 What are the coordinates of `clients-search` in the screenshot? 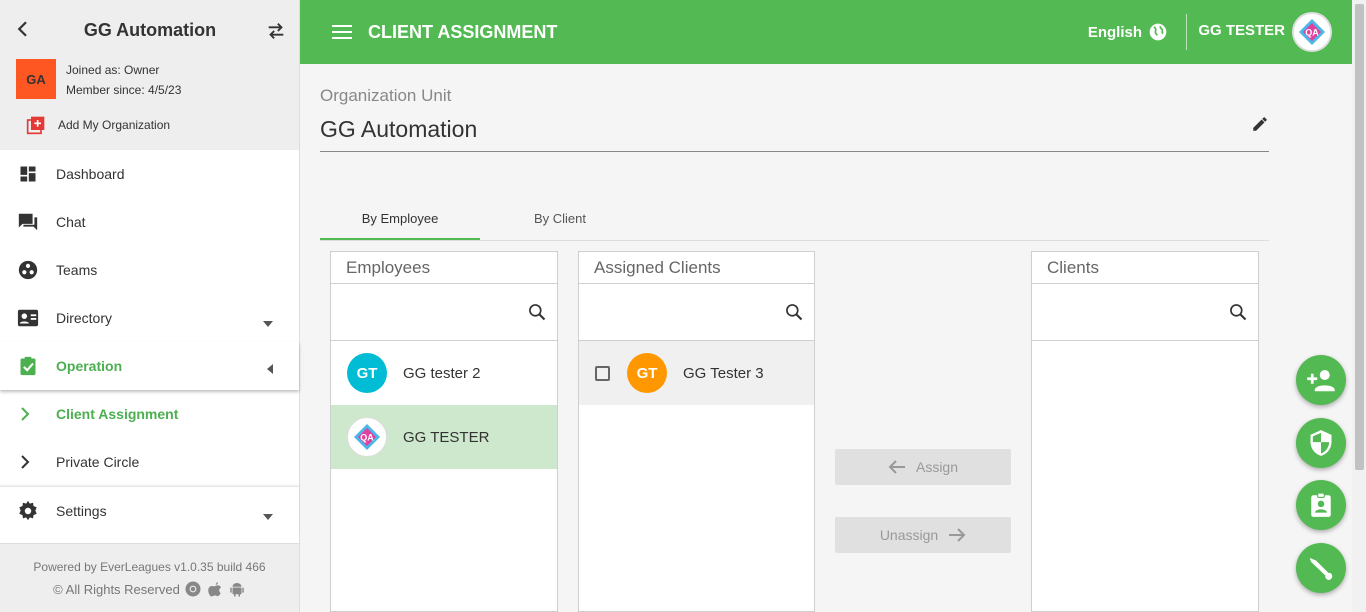 It's located at (1145, 312).